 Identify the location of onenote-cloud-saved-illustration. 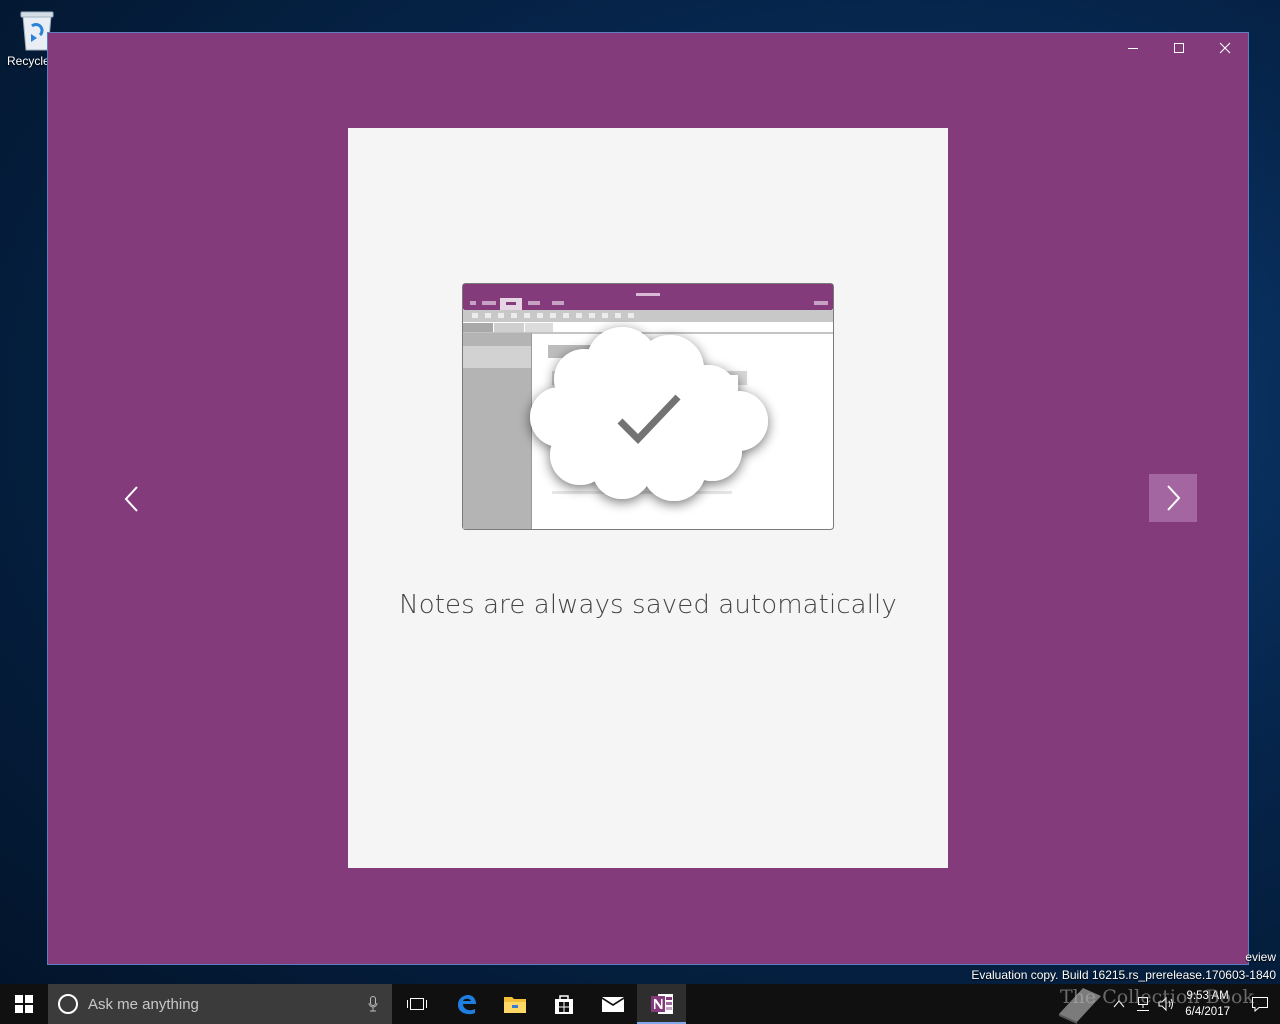
(648, 407).